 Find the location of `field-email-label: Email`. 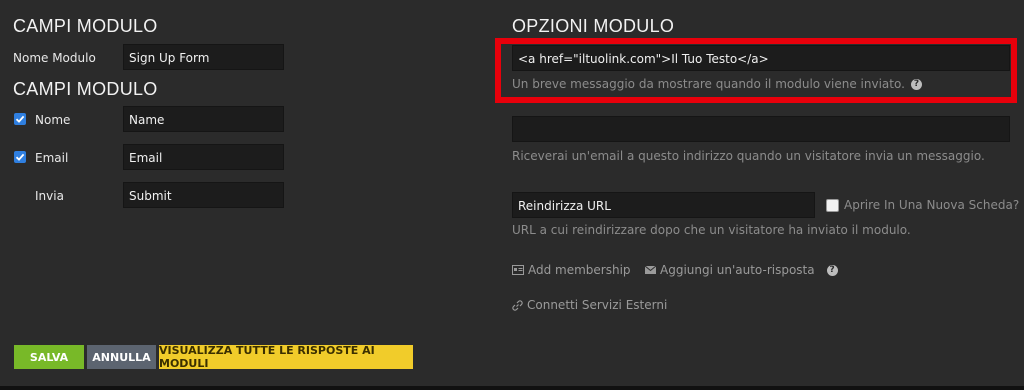

field-email-label: Email is located at coordinates (52, 158).